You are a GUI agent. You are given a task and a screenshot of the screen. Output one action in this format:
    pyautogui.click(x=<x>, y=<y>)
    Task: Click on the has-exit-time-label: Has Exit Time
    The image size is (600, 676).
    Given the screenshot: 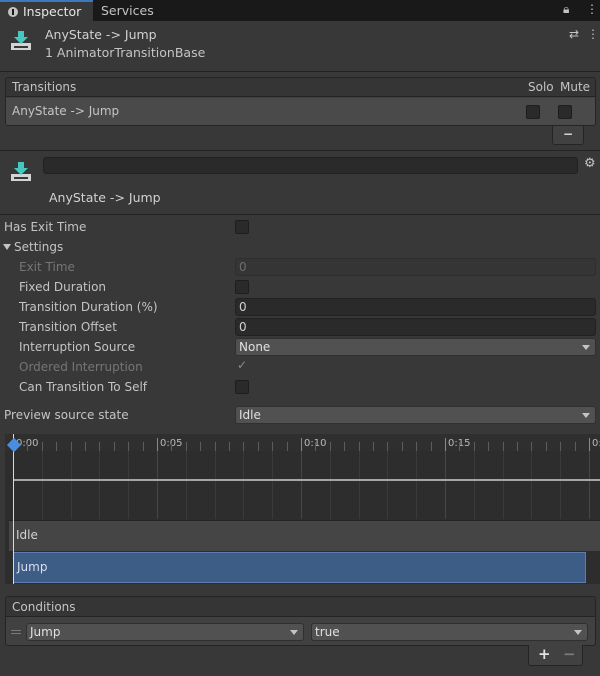 What is the action you would take?
    pyautogui.click(x=45, y=227)
    